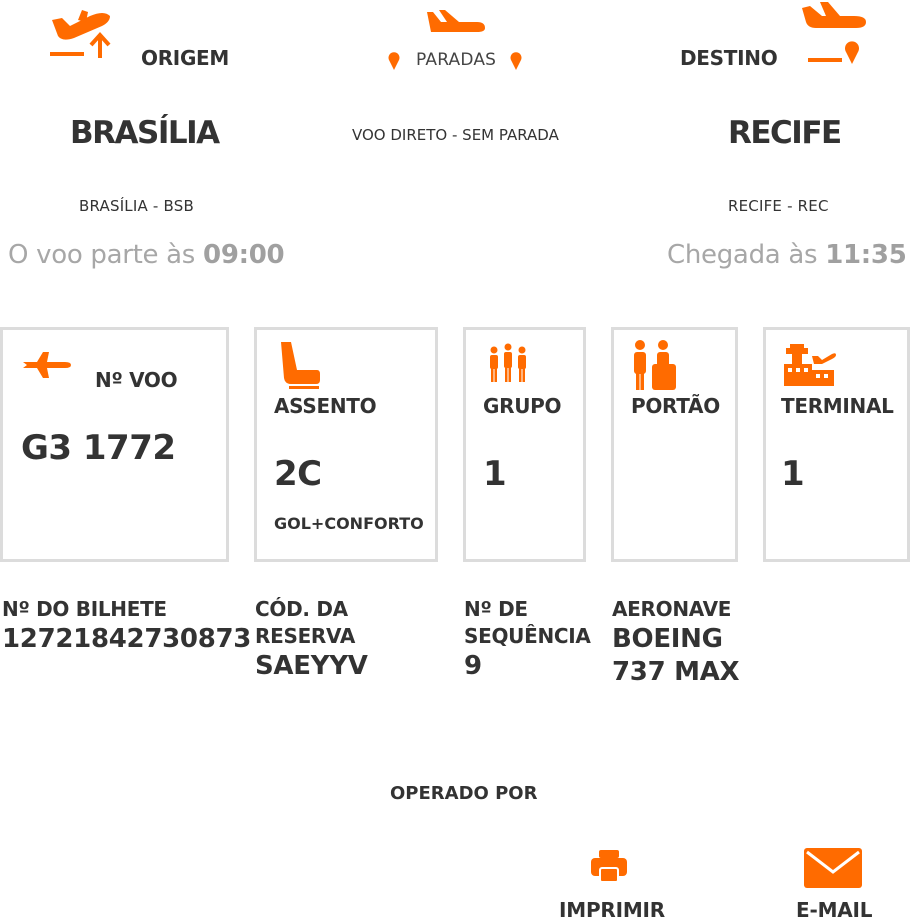  I want to click on print-label: IMPRIMIR, so click(612, 910).